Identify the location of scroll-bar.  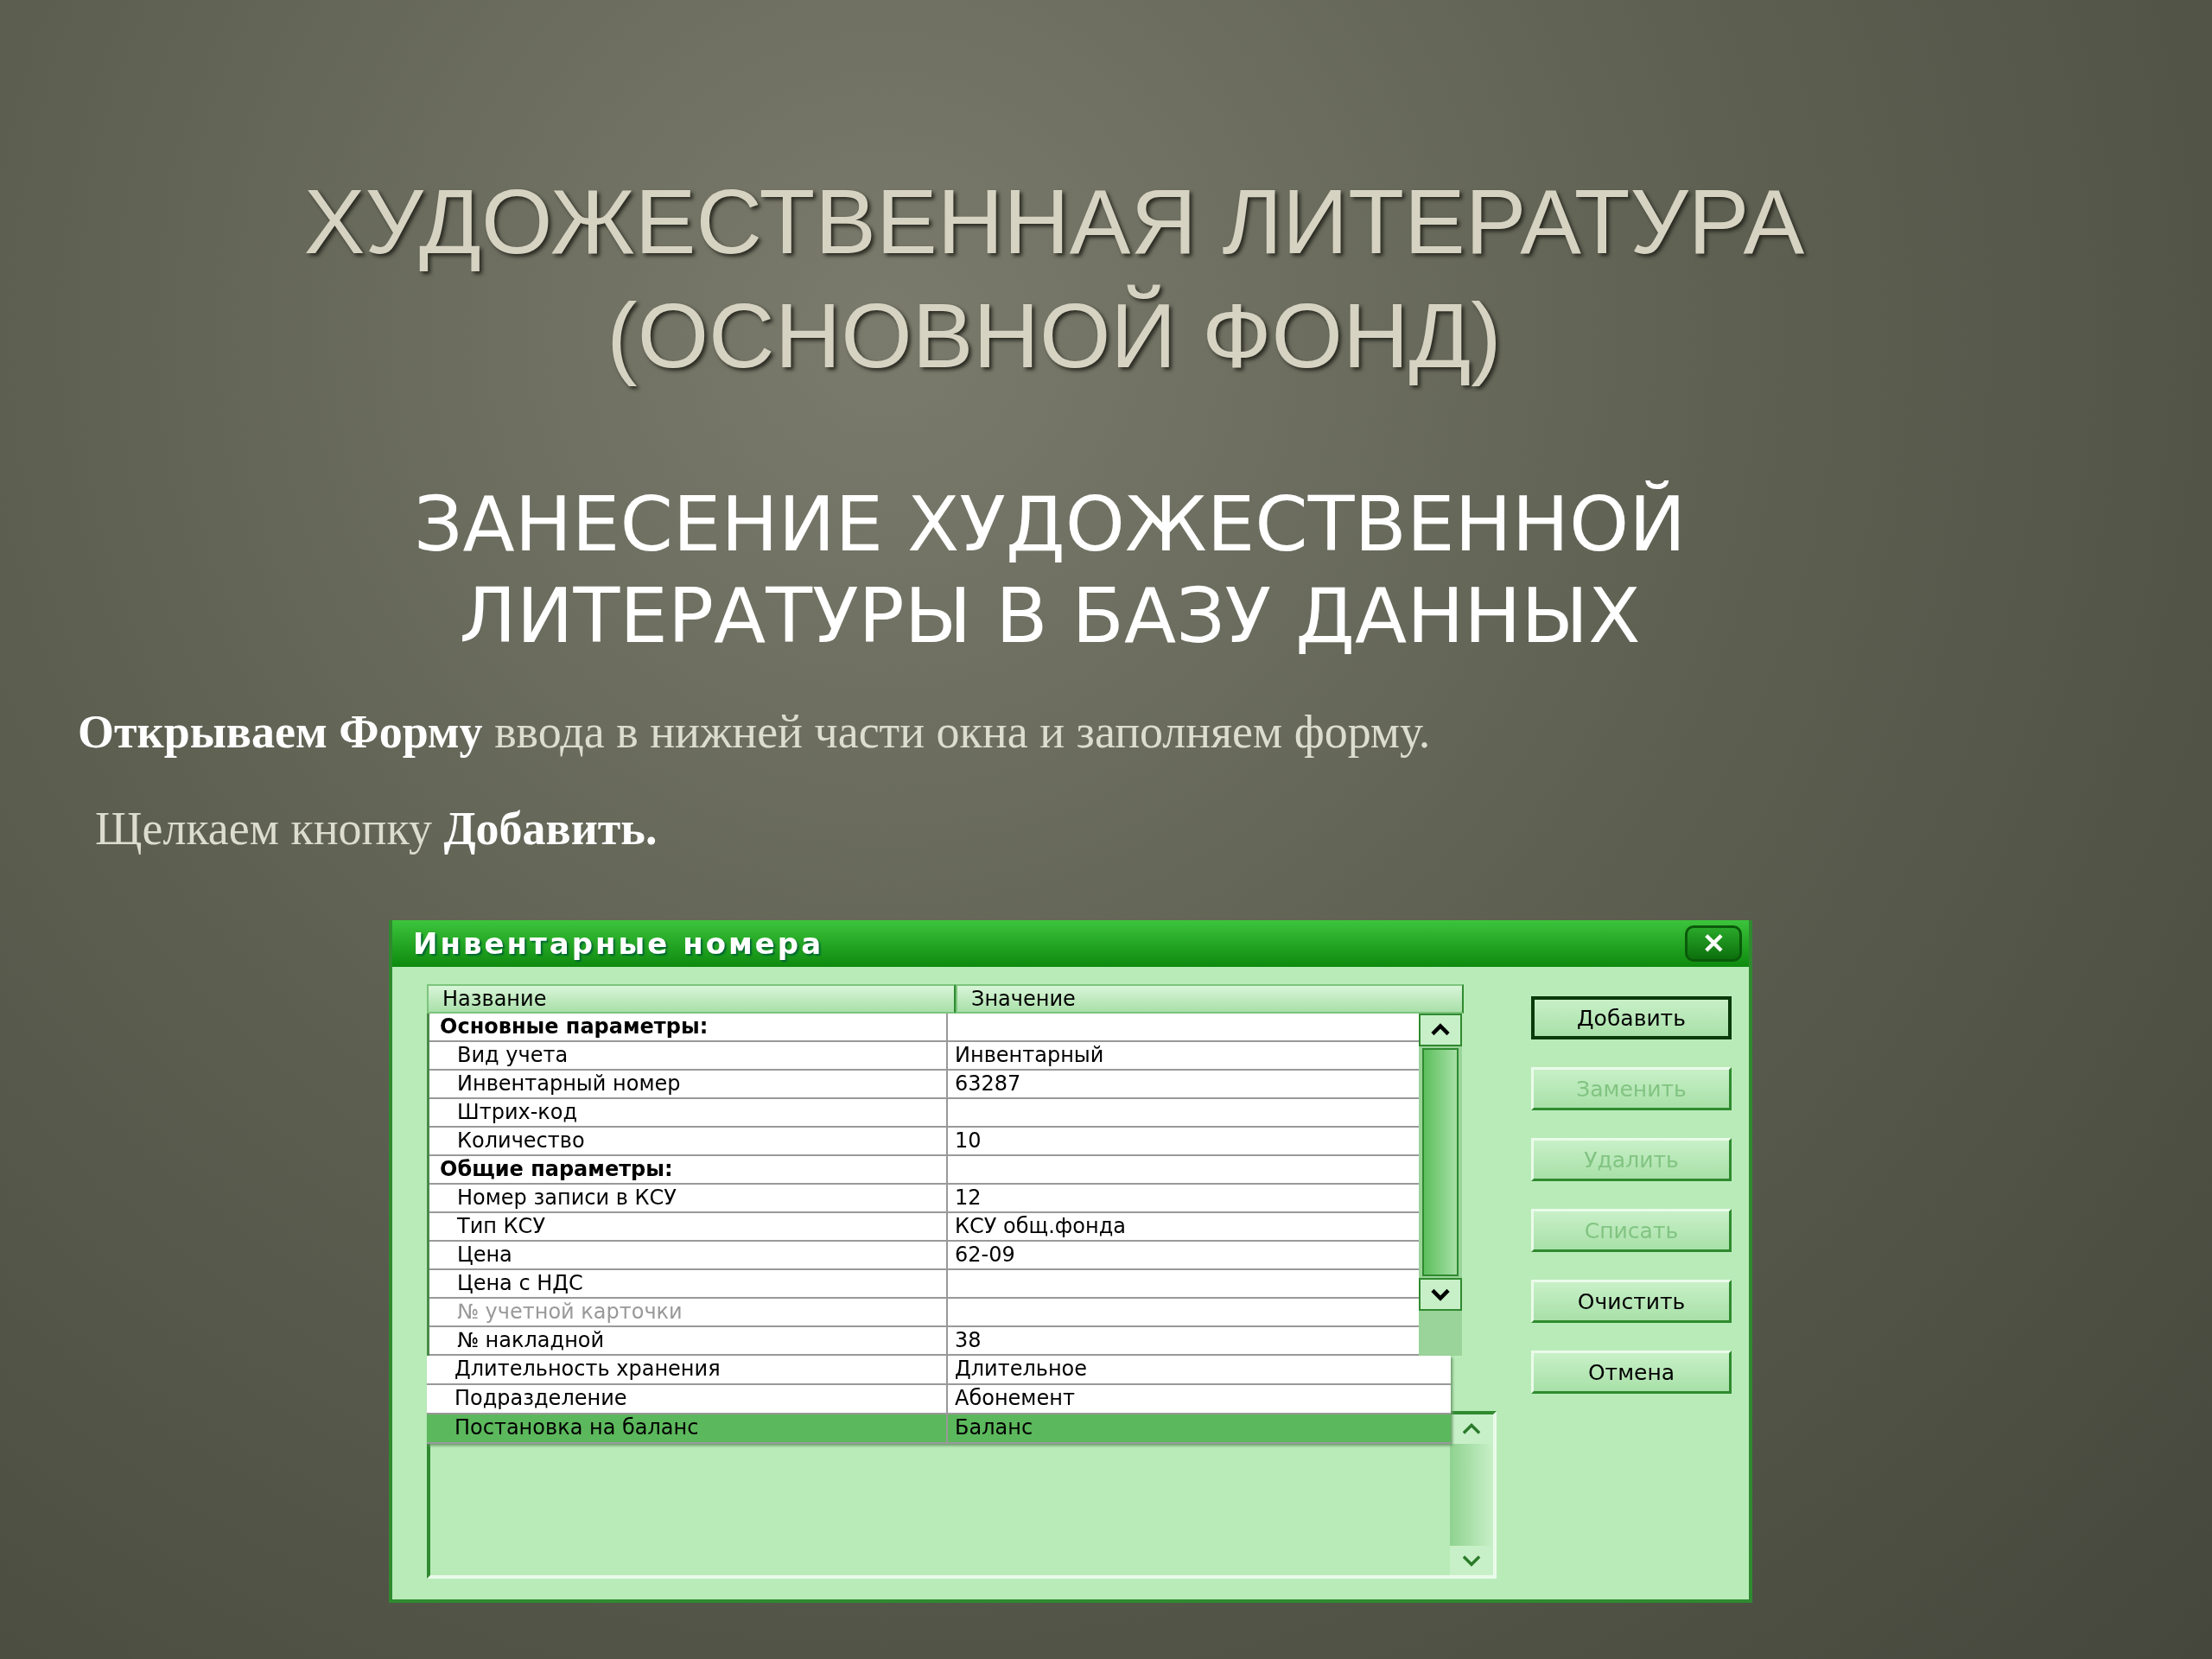
(1440, 1185).